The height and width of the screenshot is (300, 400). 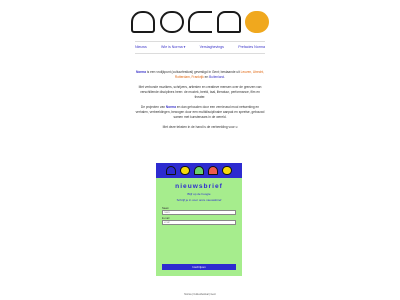 I want to click on banner-letter-m, so click(x=213, y=170).